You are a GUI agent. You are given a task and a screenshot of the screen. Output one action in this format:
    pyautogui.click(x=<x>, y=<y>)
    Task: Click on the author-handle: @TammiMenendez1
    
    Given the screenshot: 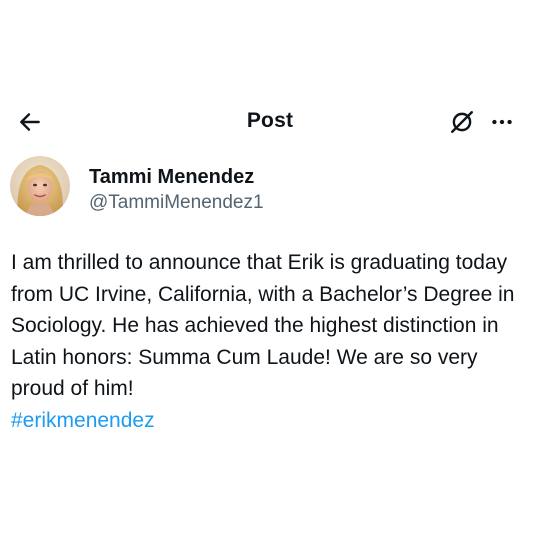 What is the action you would take?
    pyautogui.click(x=176, y=203)
    